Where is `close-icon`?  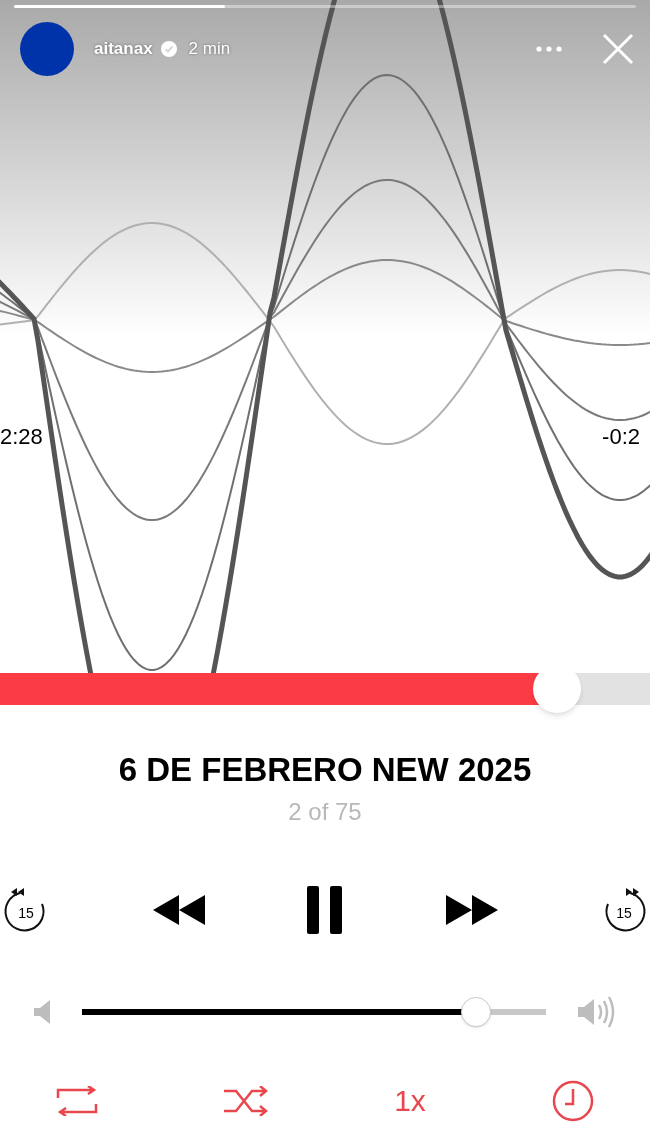 close-icon is located at coordinates (618, 49).